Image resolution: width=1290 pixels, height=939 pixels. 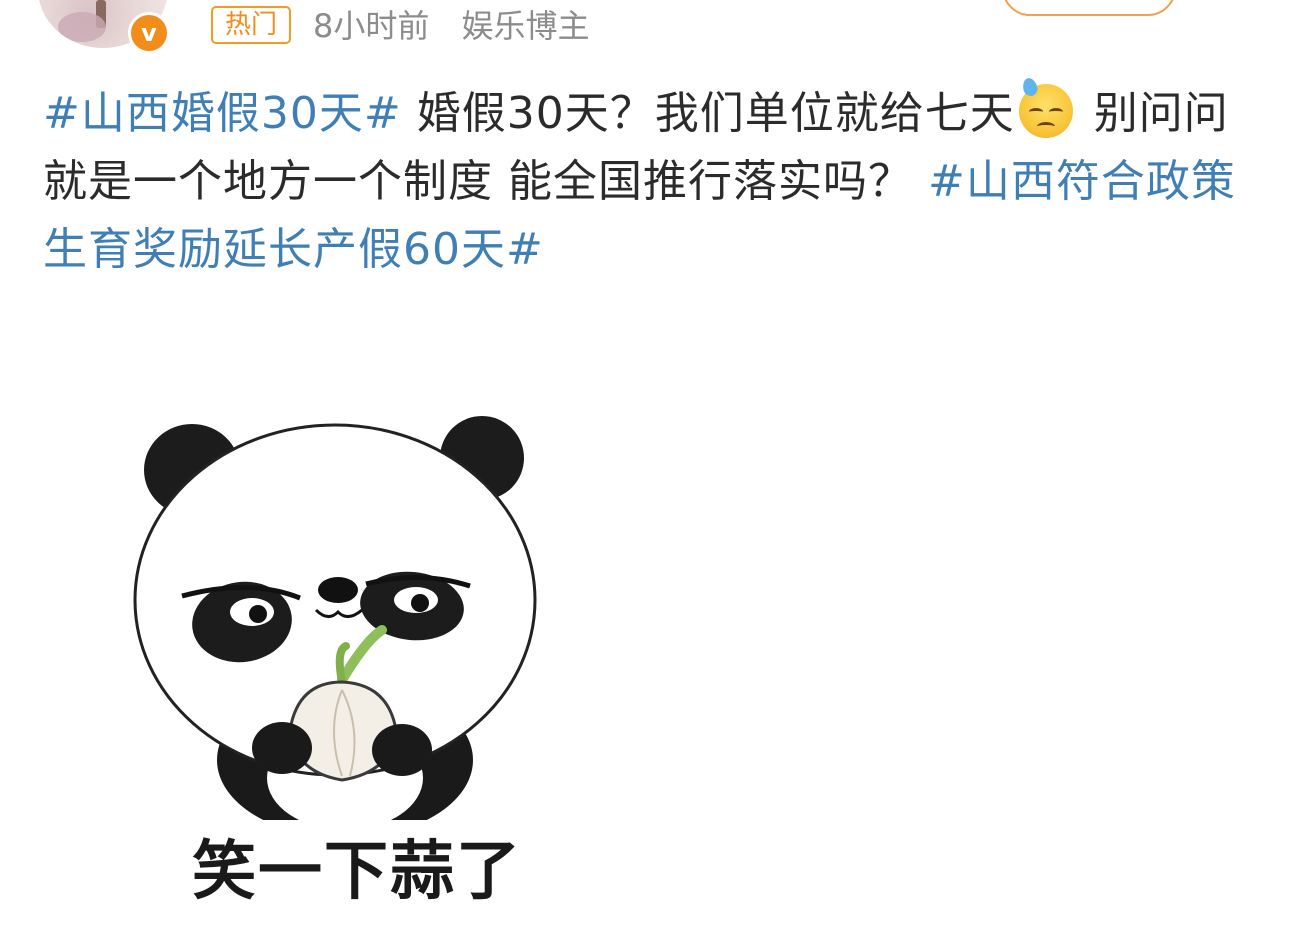 I want to click on avatar-detail, so click(x=82, y=27).